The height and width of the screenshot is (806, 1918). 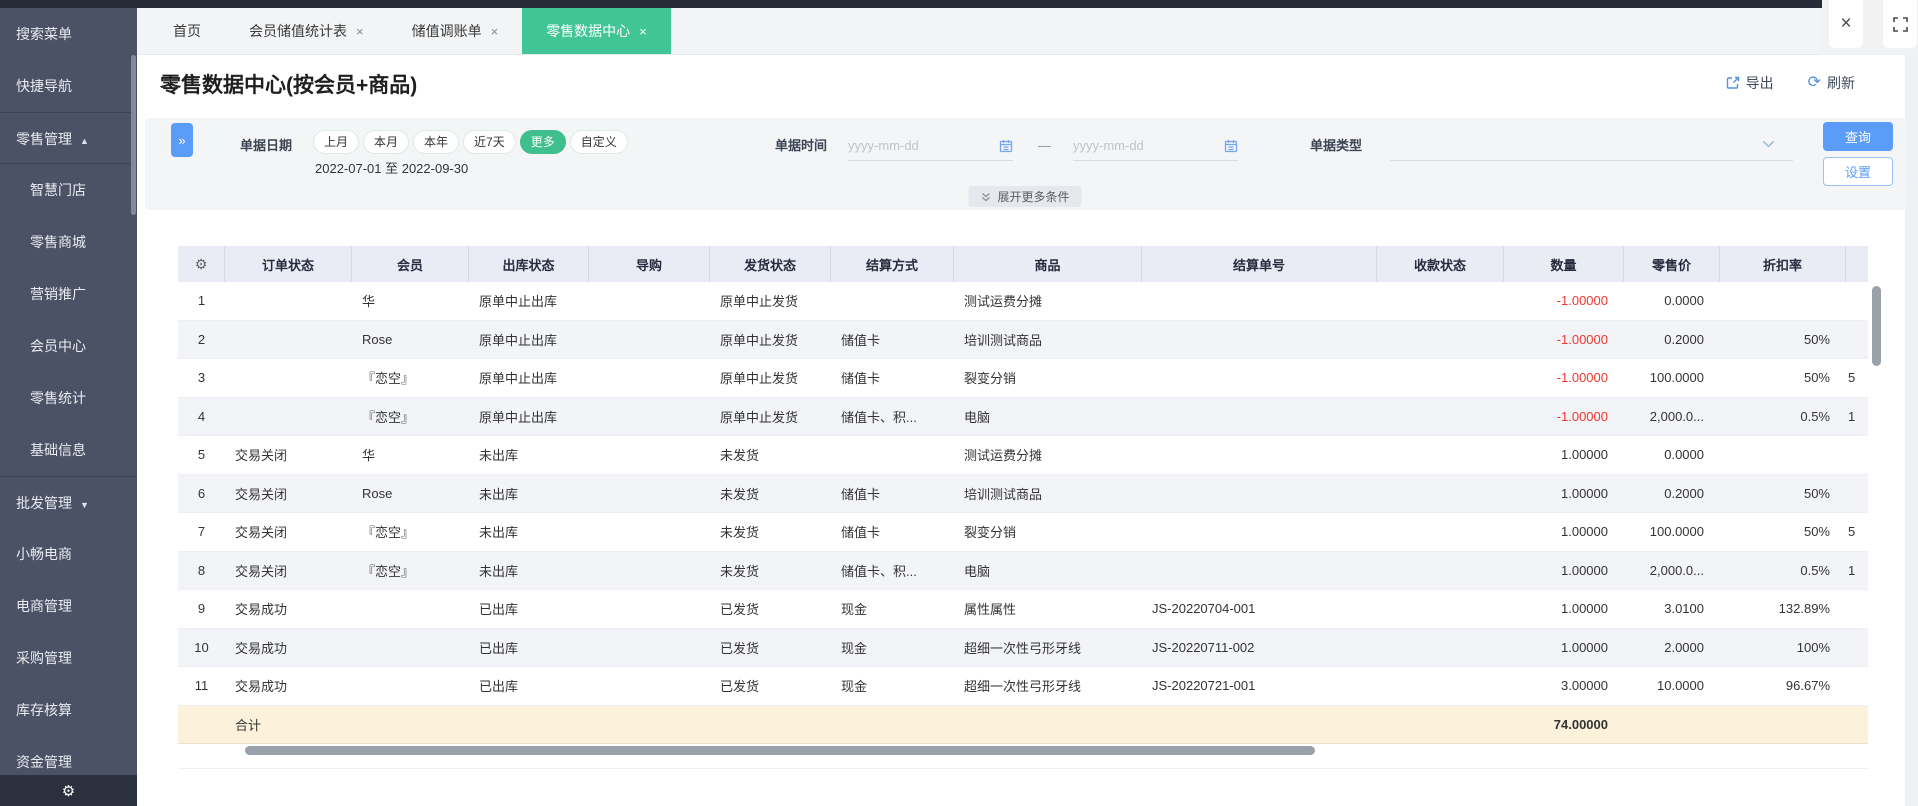 What do you see at coordinates (1816, 532) in the screenshot?
I see `cell: 50%` at bounding box center [1816, 532].